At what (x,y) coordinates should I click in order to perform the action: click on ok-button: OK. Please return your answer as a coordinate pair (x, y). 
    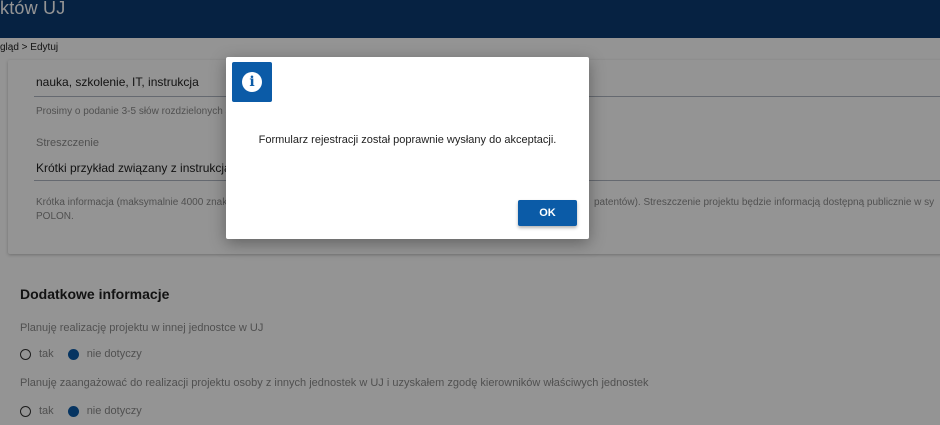
    Looking at the image, I should click on (547, 213).